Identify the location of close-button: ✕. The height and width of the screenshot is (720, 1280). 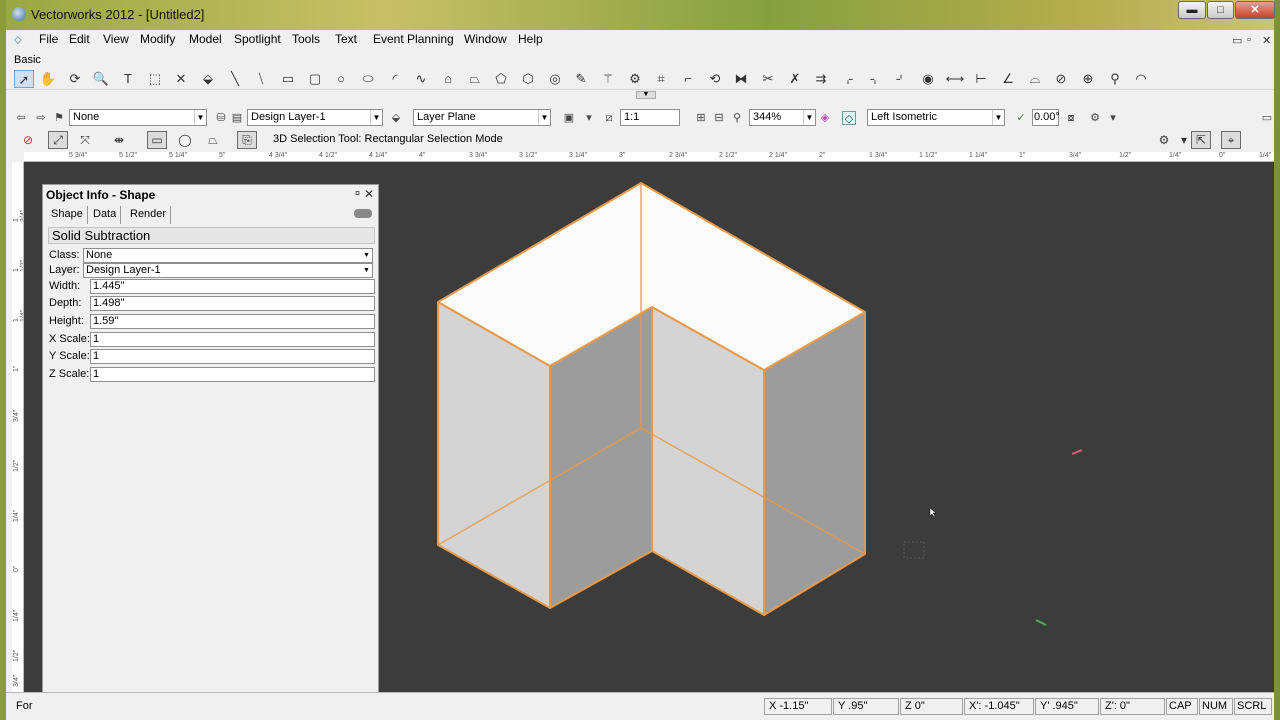
(1255, 10).